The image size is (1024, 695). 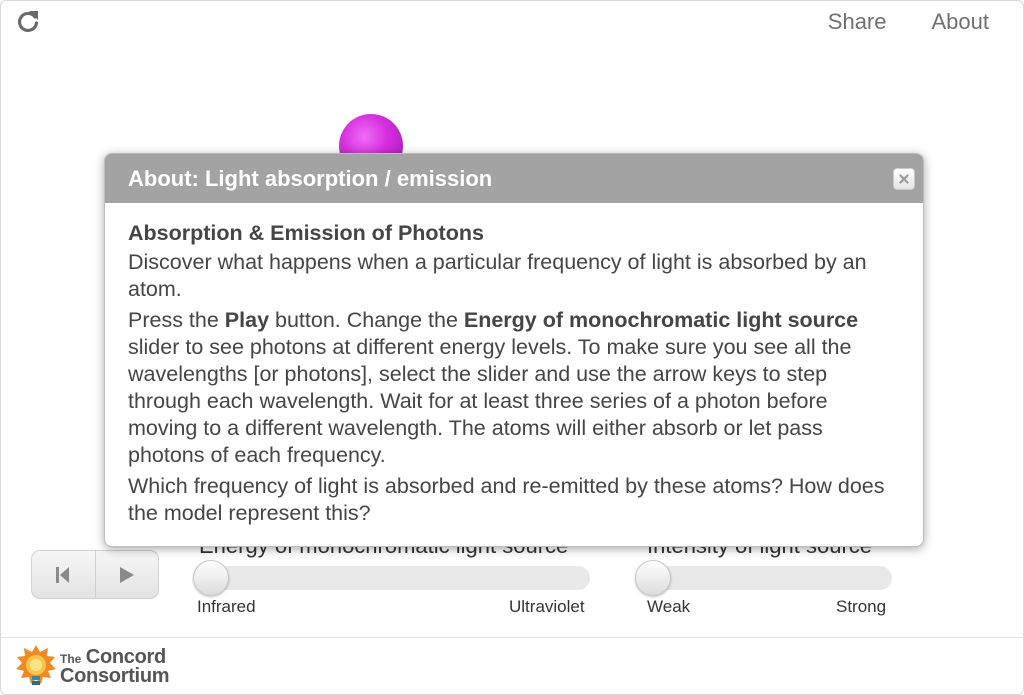 I want to click on p2-text-2: button. Change the, so click(x=366, y=320).